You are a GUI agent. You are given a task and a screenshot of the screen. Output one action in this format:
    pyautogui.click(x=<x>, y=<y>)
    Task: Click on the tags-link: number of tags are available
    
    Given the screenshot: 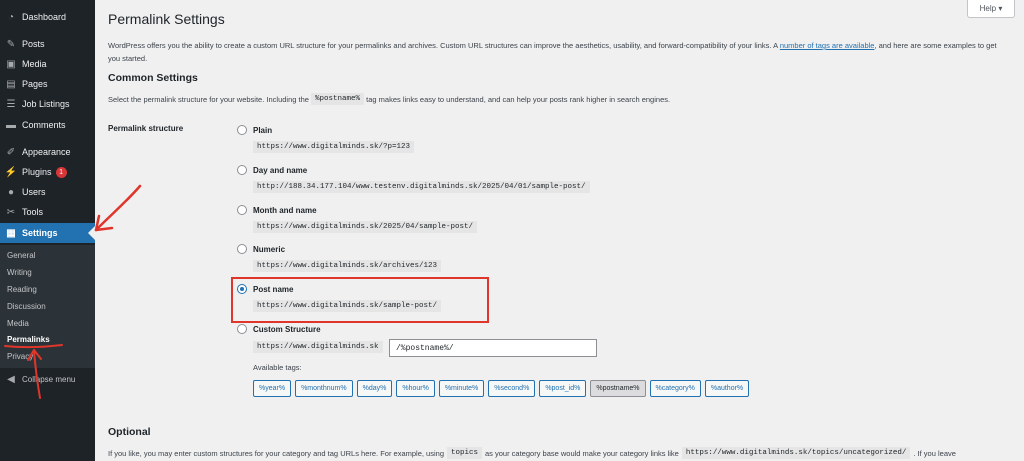 What is the action you would take?
    pyautogui.click(x=827, y=45)
    